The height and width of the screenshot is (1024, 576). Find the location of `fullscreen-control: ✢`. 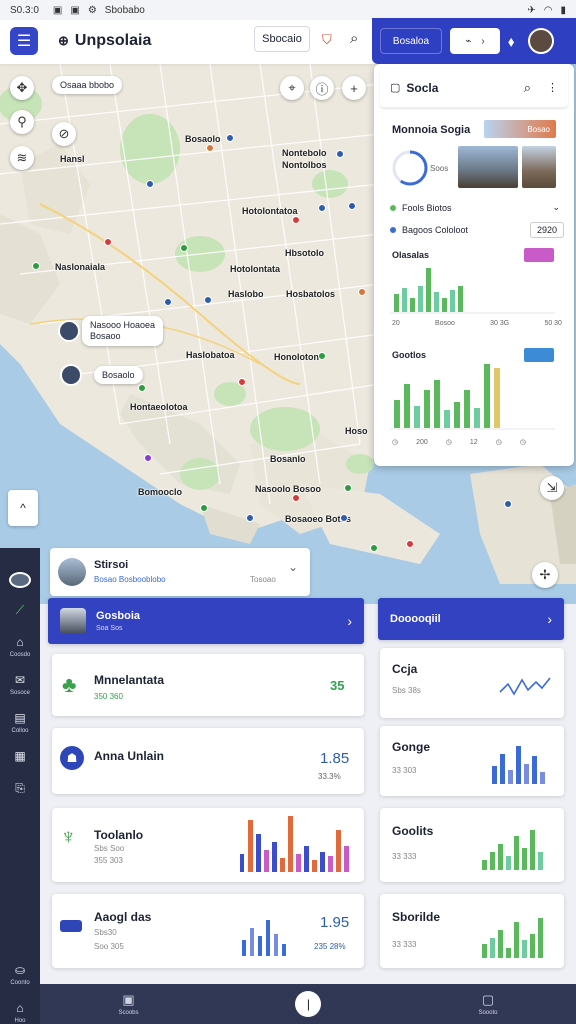

fullscreen-control: ✢ is located at coordinates (545, 575).